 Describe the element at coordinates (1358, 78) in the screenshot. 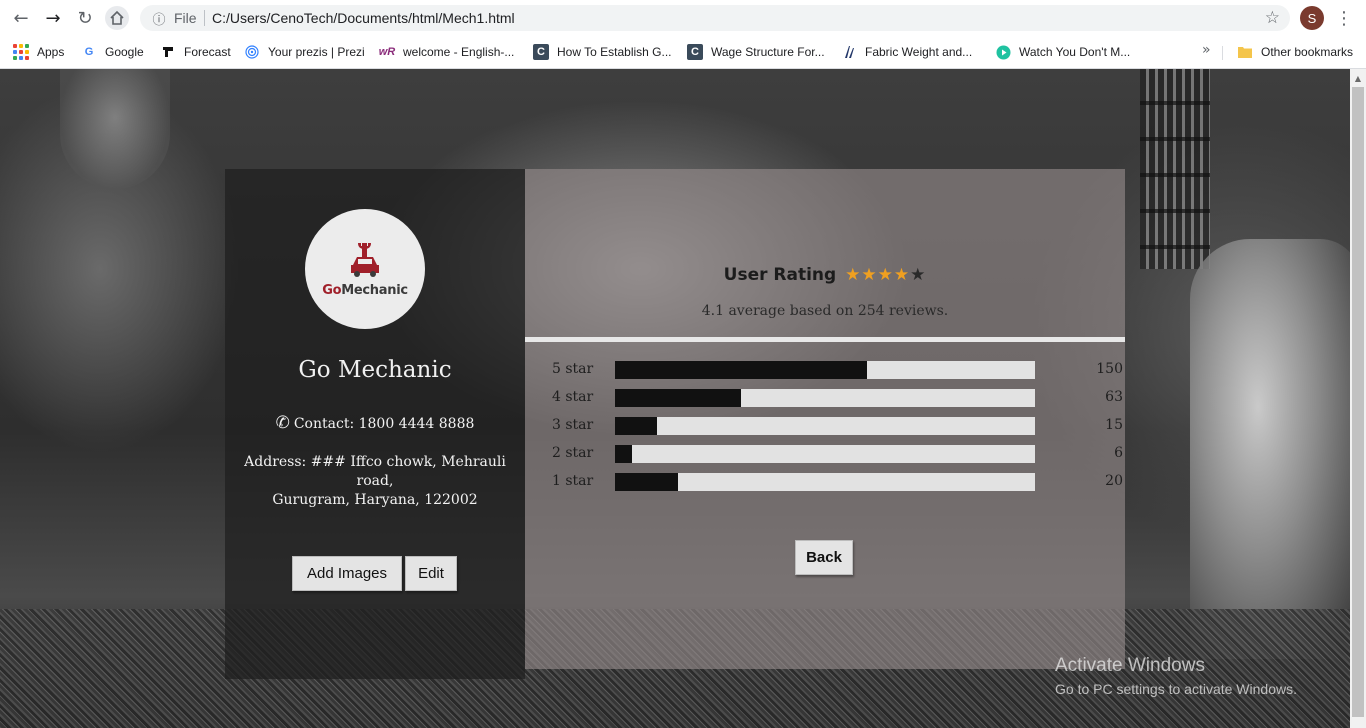

I see `scroll-up-arrow-icon: ▲` at that location.